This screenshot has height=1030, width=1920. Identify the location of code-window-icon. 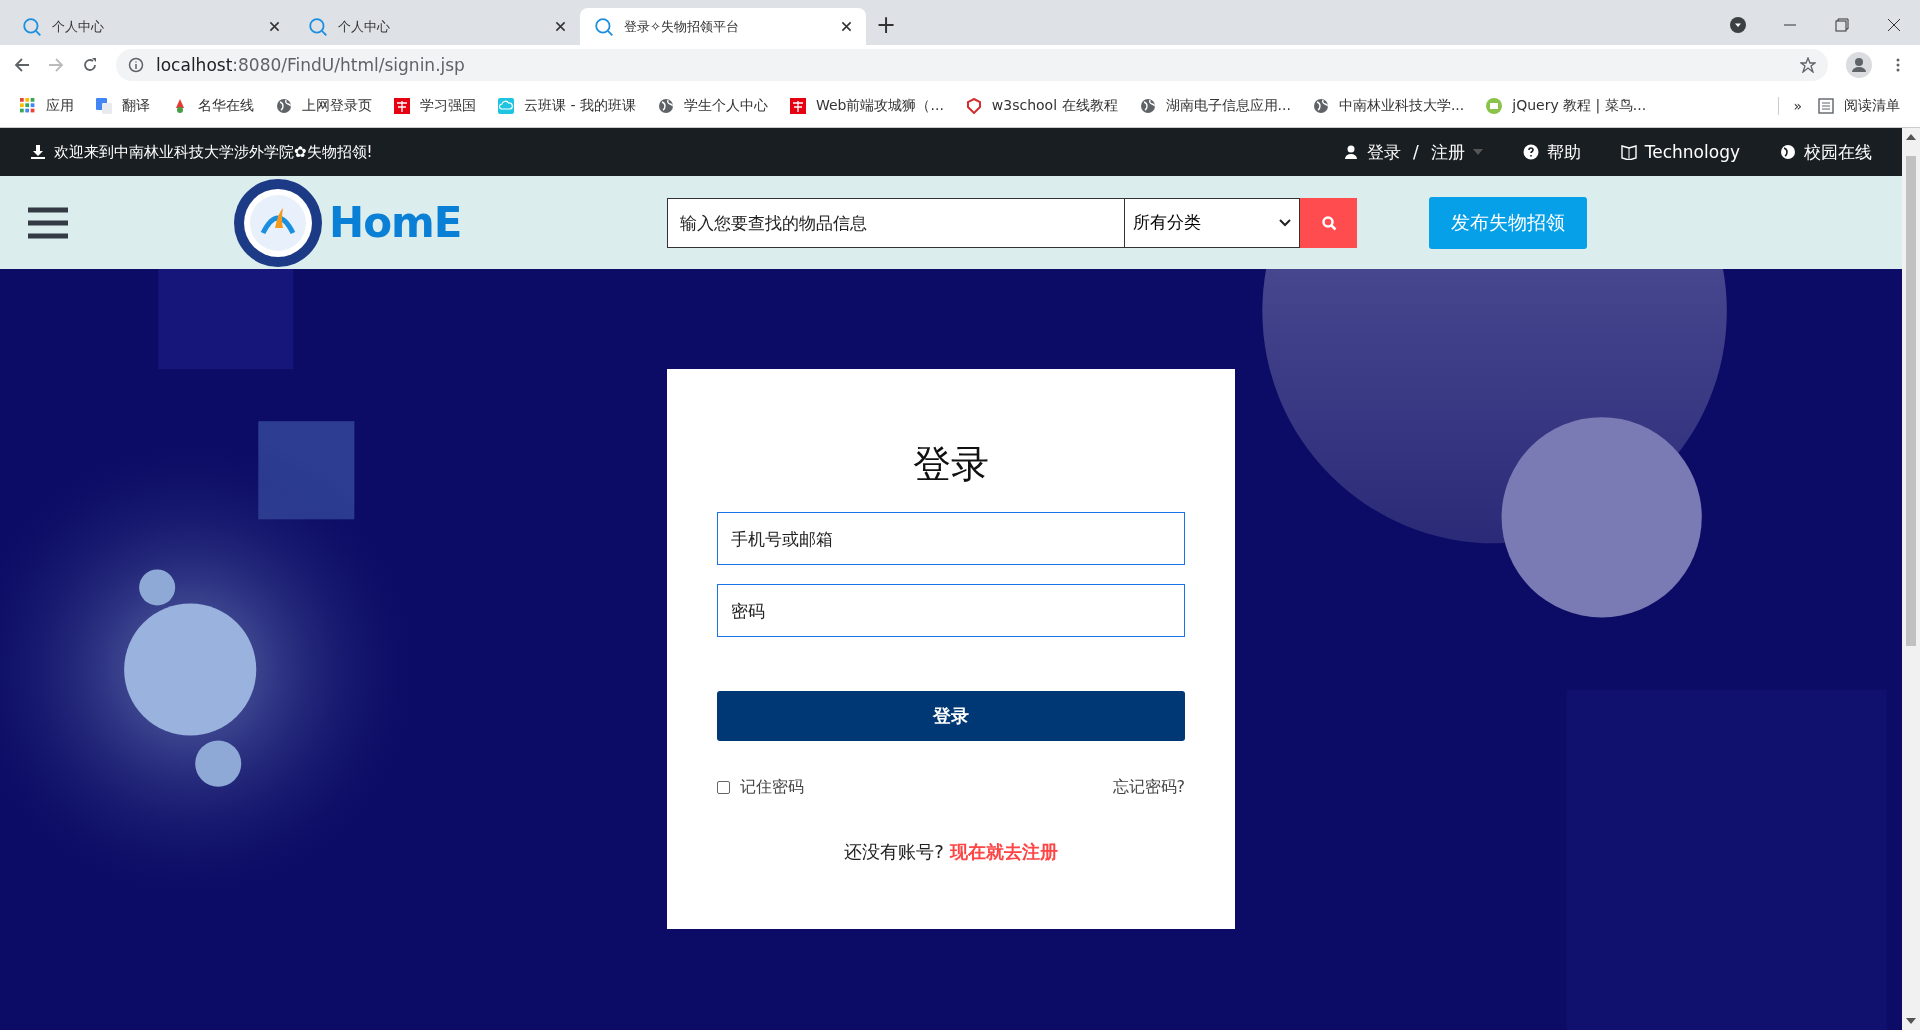
(1494, 106).